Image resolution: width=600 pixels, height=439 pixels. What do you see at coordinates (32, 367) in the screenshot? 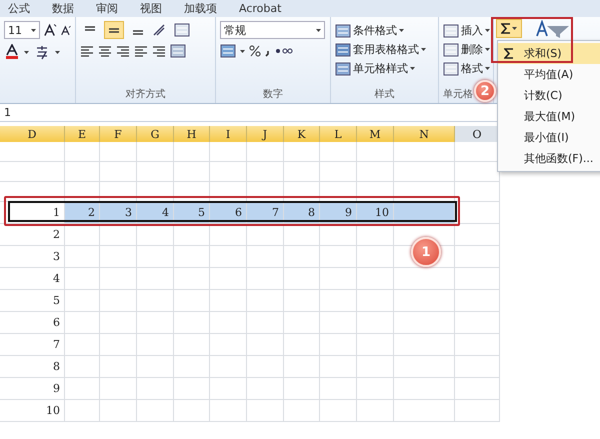
I see `table-cell: 8` at bounding box center [32, 367].